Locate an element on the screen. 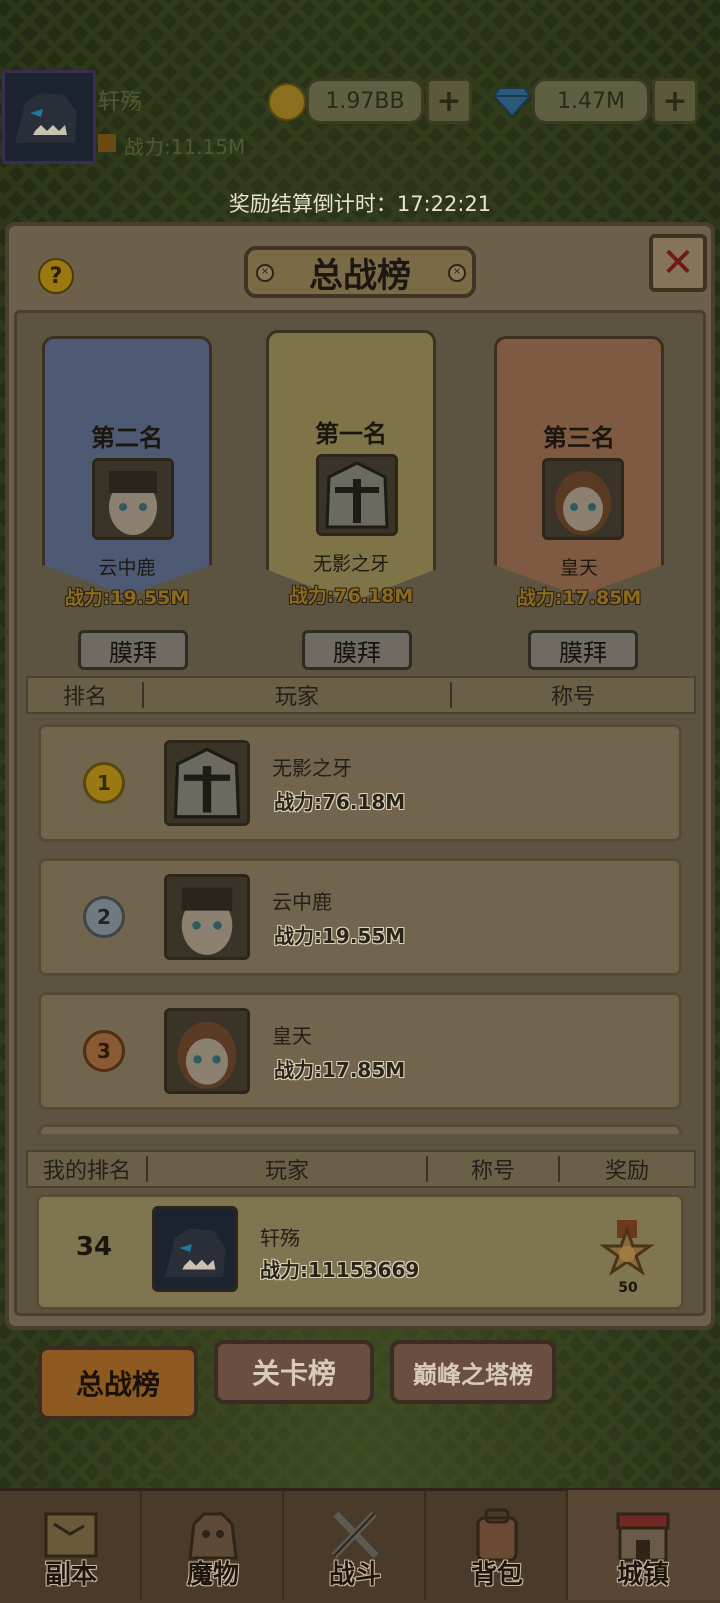  my-header-reward: 奖励 is located at coordinates (626, 1171).